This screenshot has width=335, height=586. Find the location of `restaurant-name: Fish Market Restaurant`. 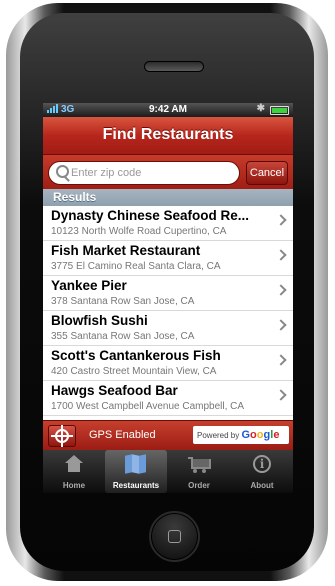

restaurant-name: Fish Market Restaurant is located at coordinates (126, 250).